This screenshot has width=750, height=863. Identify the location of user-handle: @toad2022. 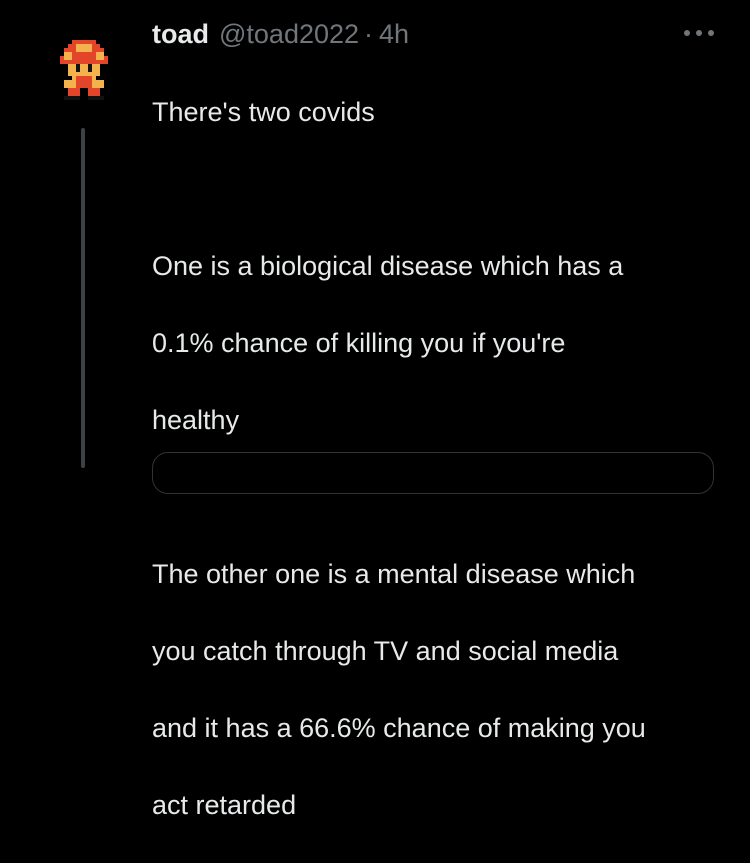
(289, 34).